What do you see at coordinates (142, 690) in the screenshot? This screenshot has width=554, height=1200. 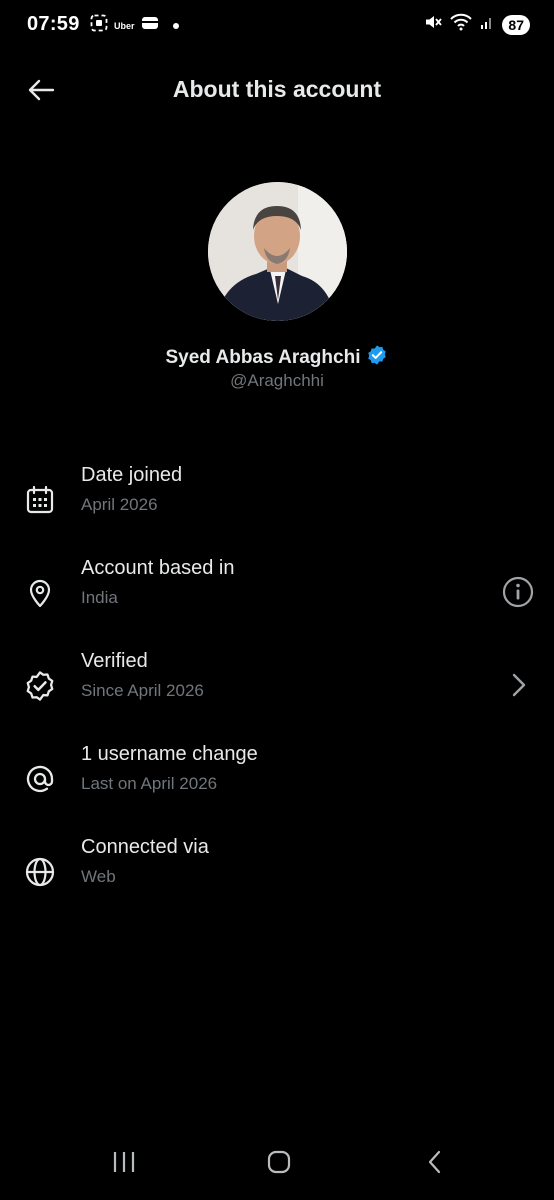 I see `item-subtitle: Since April 2026` at bounding box center [142, 690].